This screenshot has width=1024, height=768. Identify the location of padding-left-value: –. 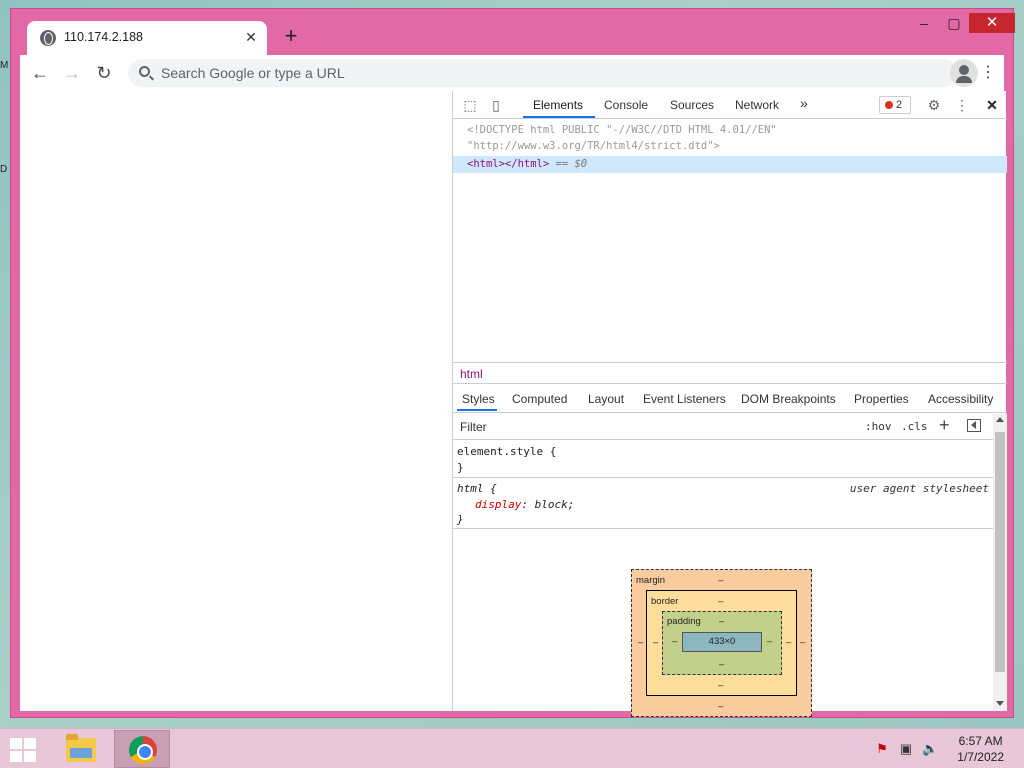
(674, 641).